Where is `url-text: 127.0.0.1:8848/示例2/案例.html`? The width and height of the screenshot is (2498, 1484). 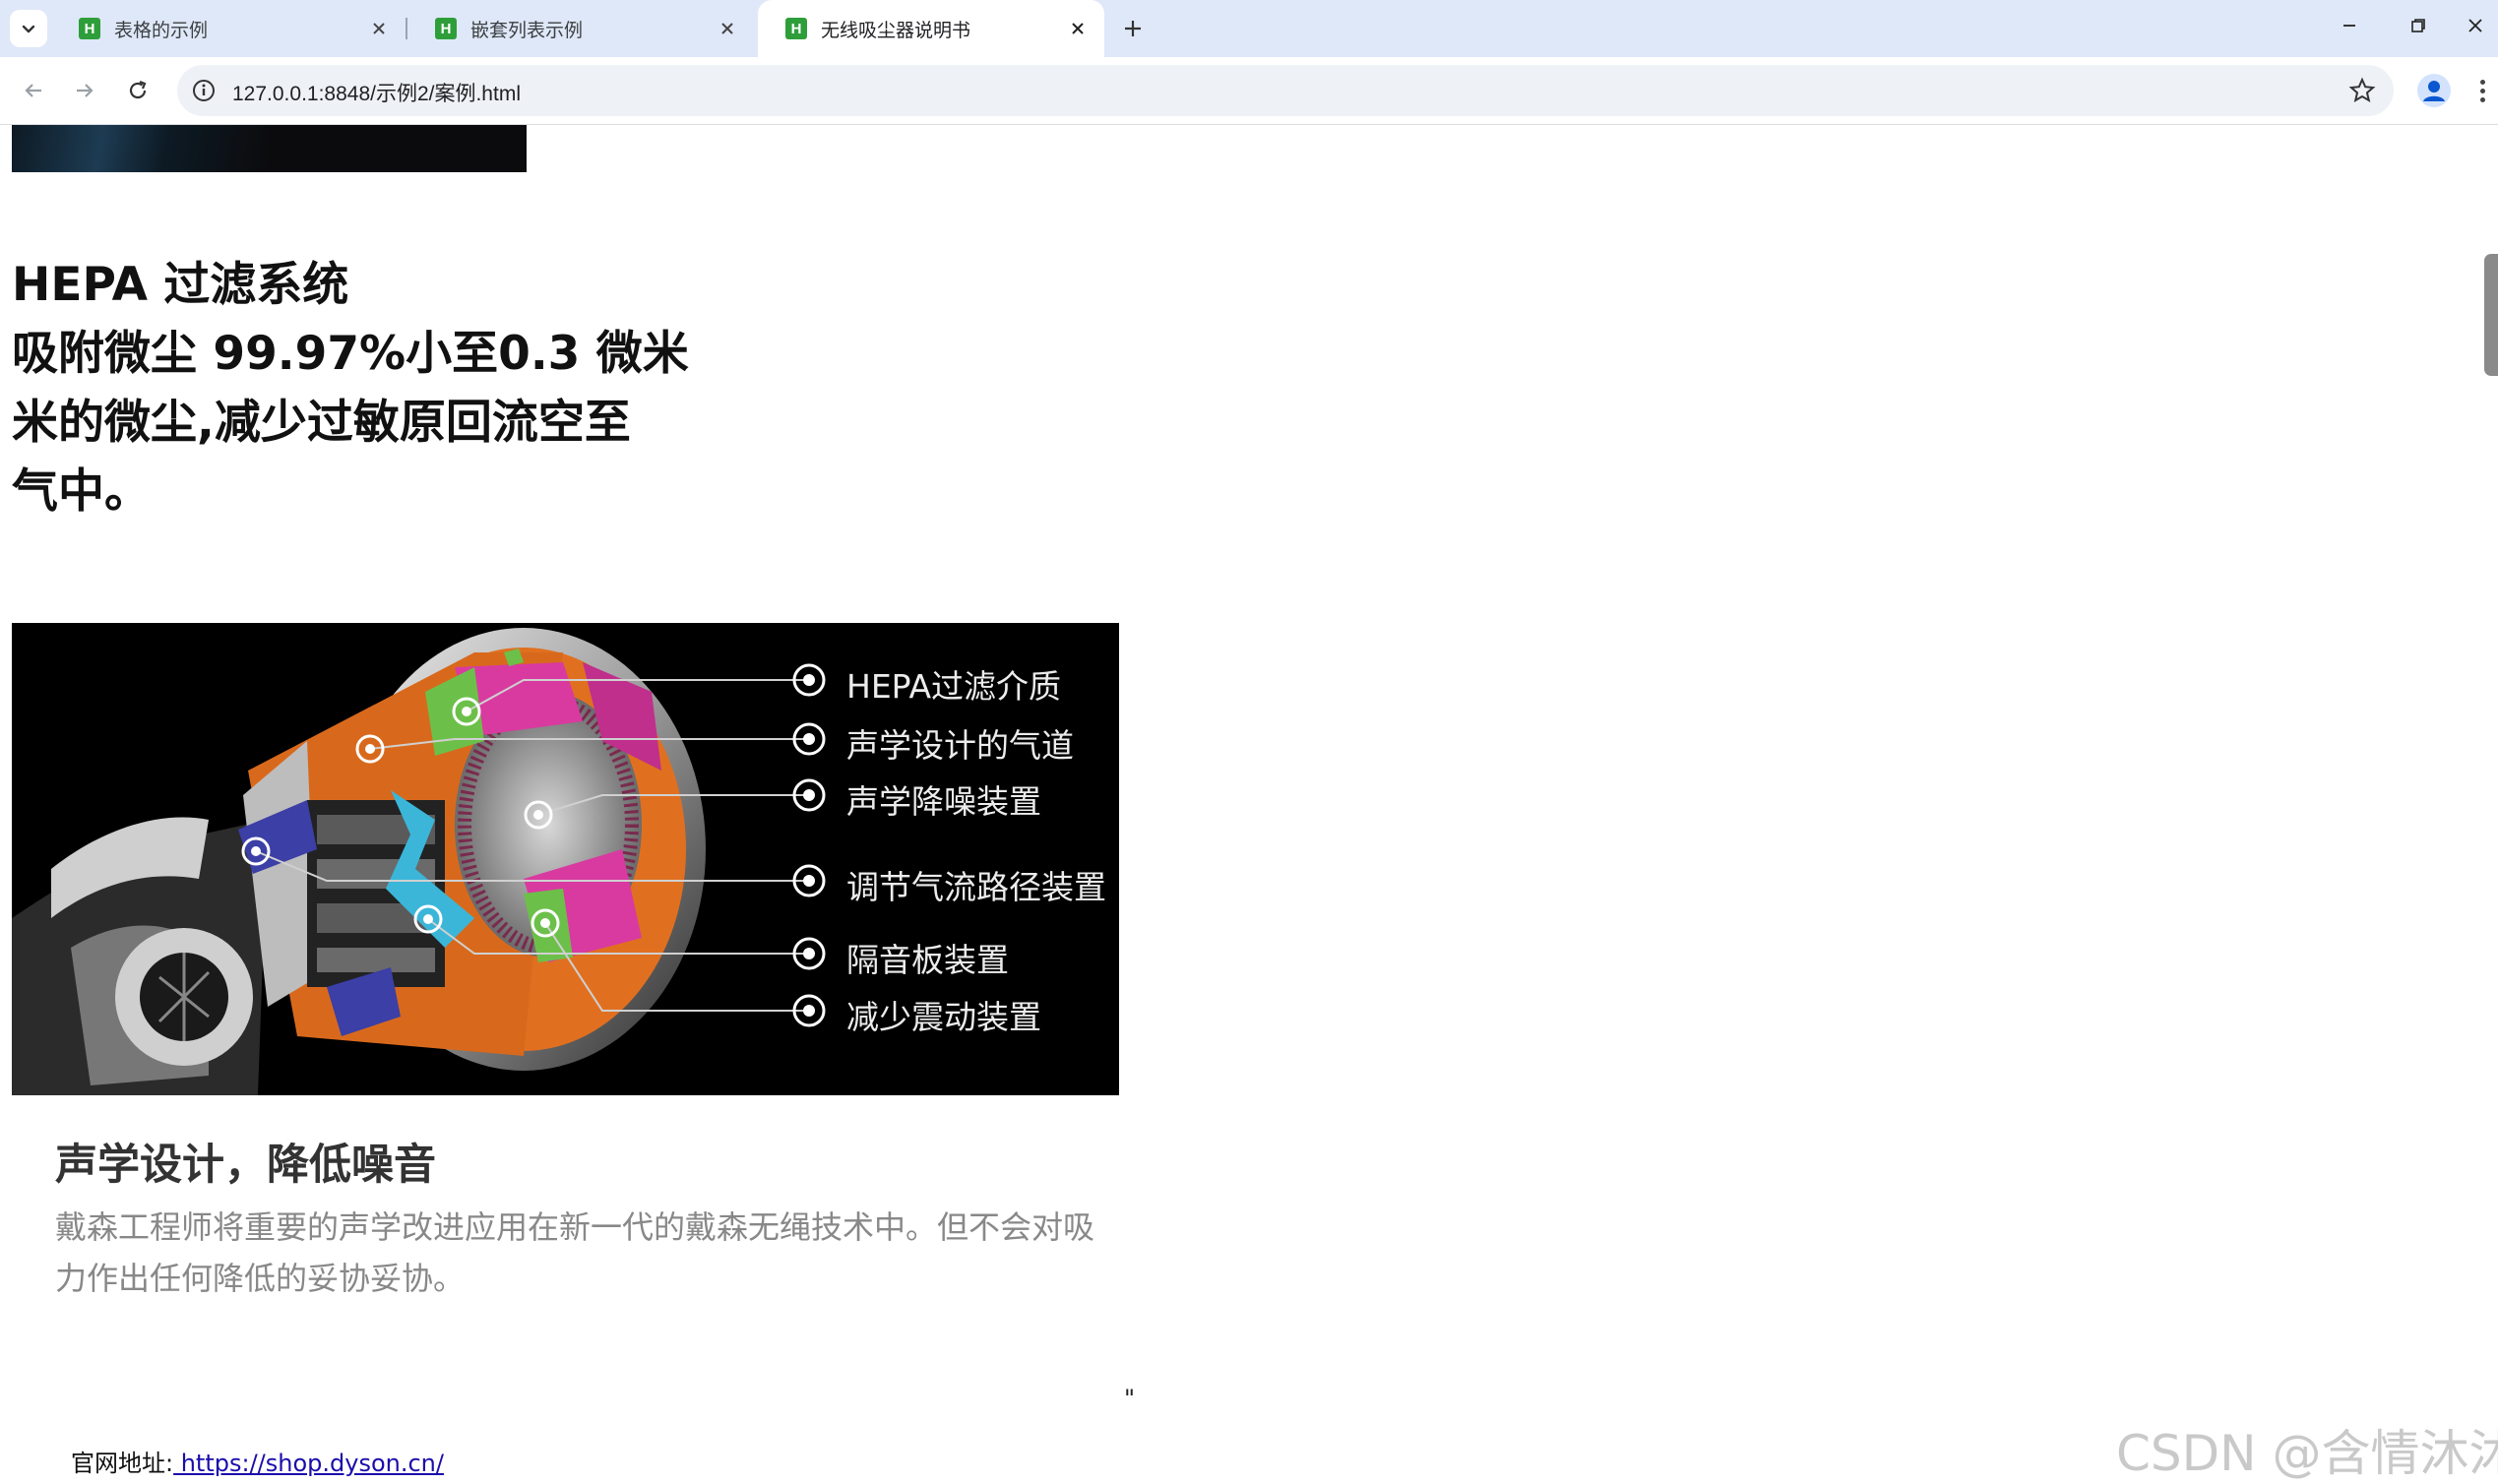
url-text: 127.0.0.1:8848/示例2/案例.html is located at coordinates (376, 92).